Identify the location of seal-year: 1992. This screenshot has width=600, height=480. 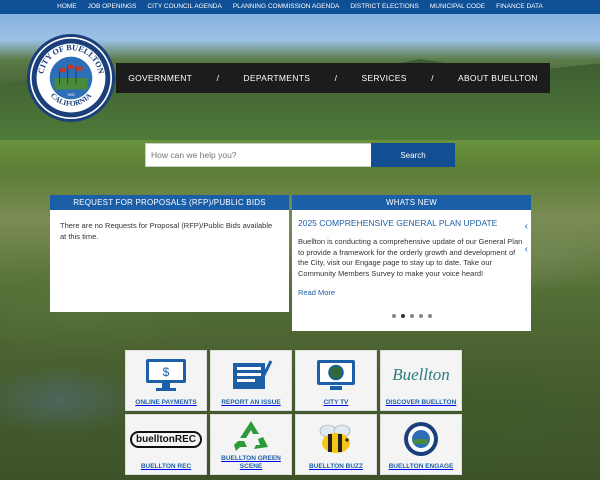
(70, 95).